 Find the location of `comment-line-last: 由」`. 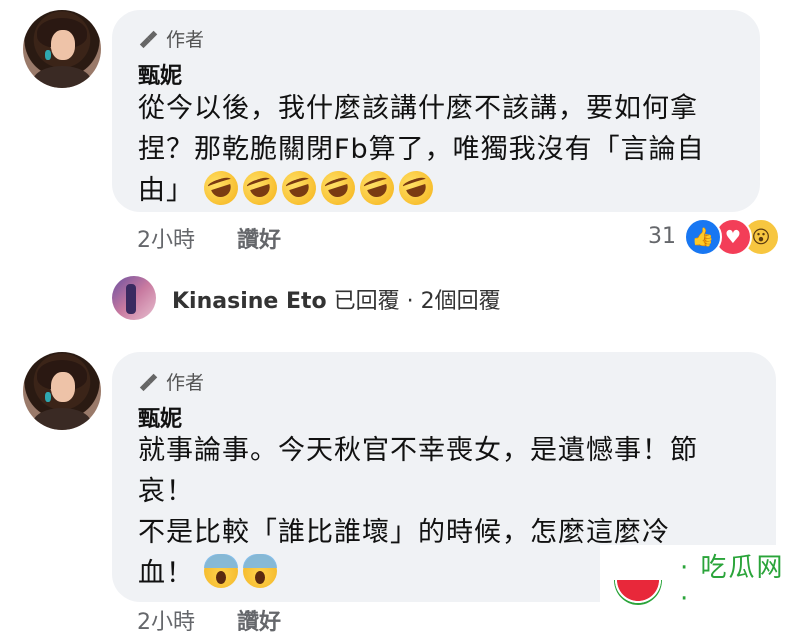

comment-line-last: 由」 is located at coordinates (443, 188).